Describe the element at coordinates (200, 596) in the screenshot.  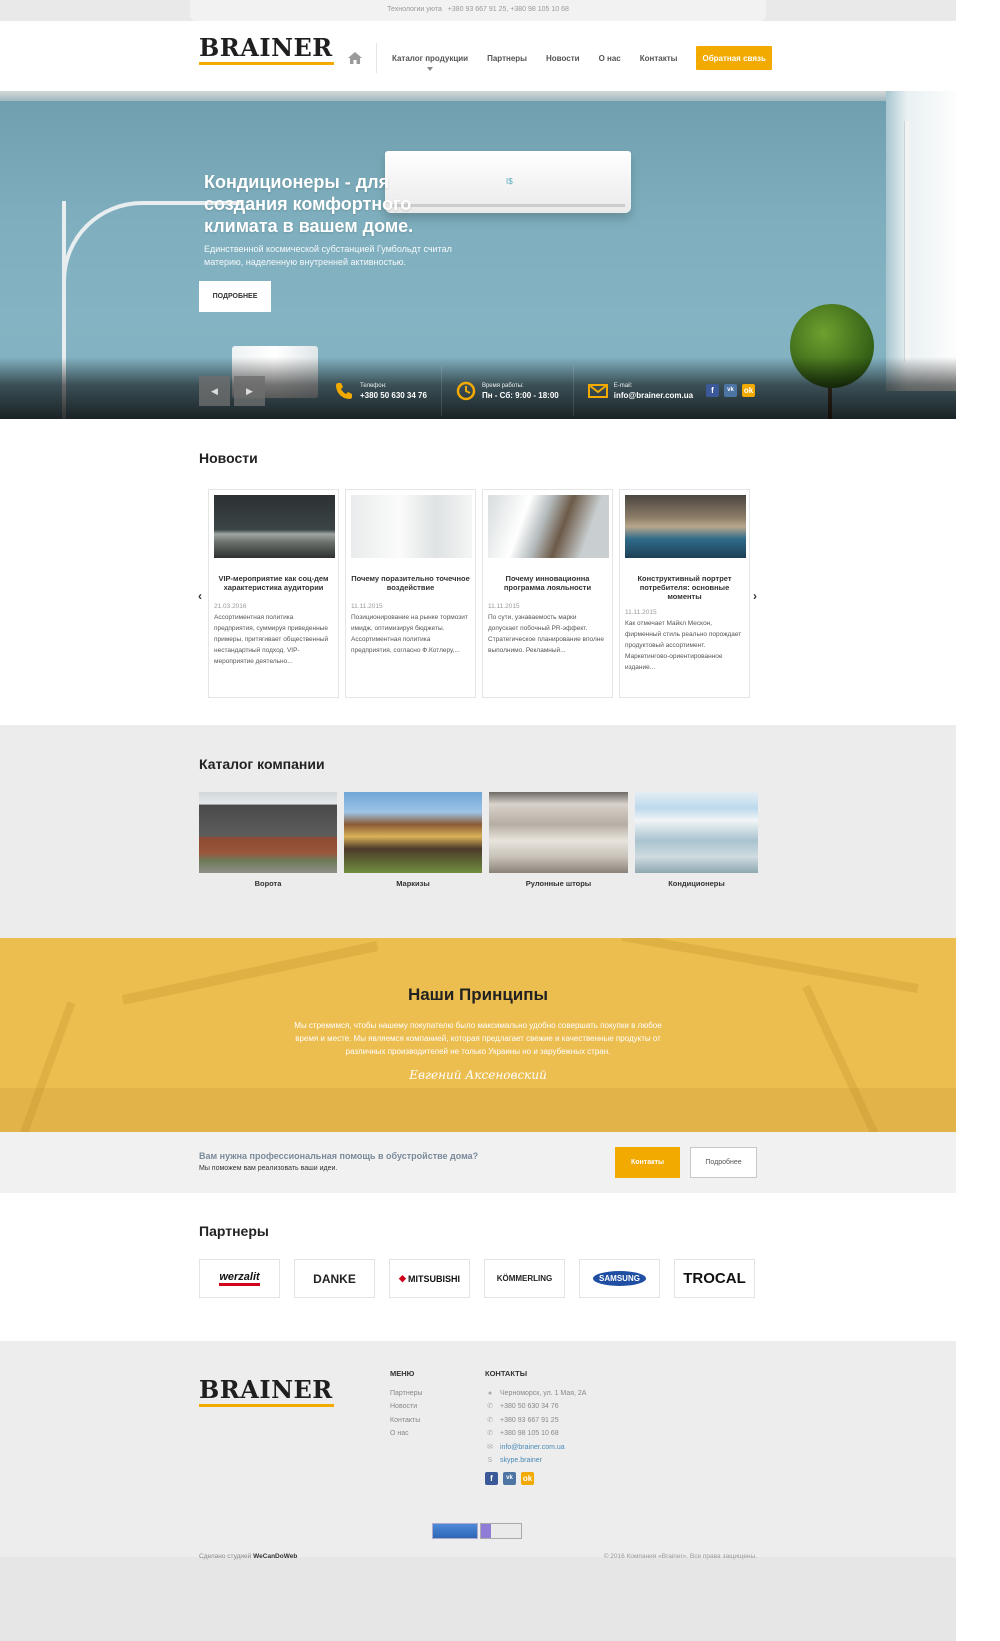
I see `news-prev-arrow: ‹` at that location.